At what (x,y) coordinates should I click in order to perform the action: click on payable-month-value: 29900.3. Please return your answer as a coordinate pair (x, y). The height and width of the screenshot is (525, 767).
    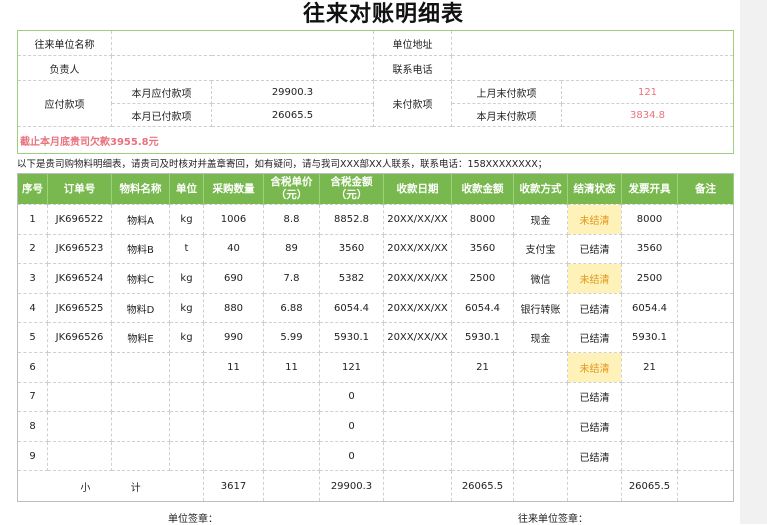
    Looking at the image, I should click on (292, 92).